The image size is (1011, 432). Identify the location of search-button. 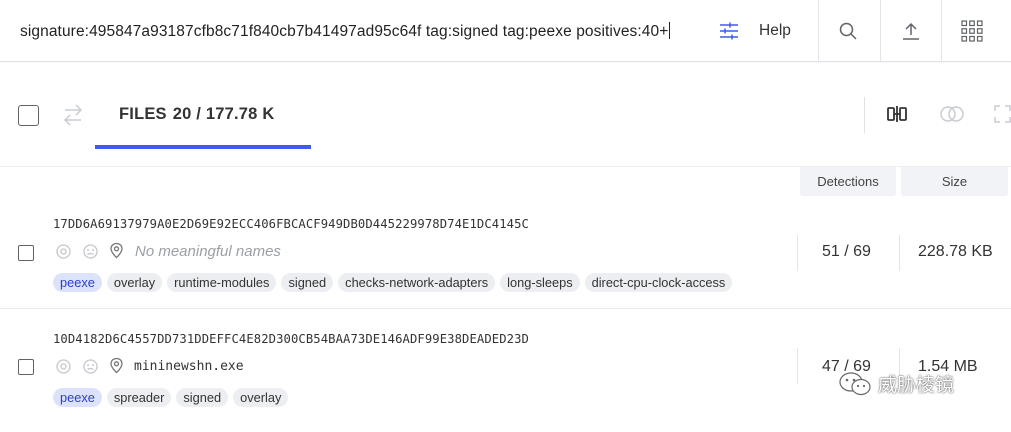
(848, 31).